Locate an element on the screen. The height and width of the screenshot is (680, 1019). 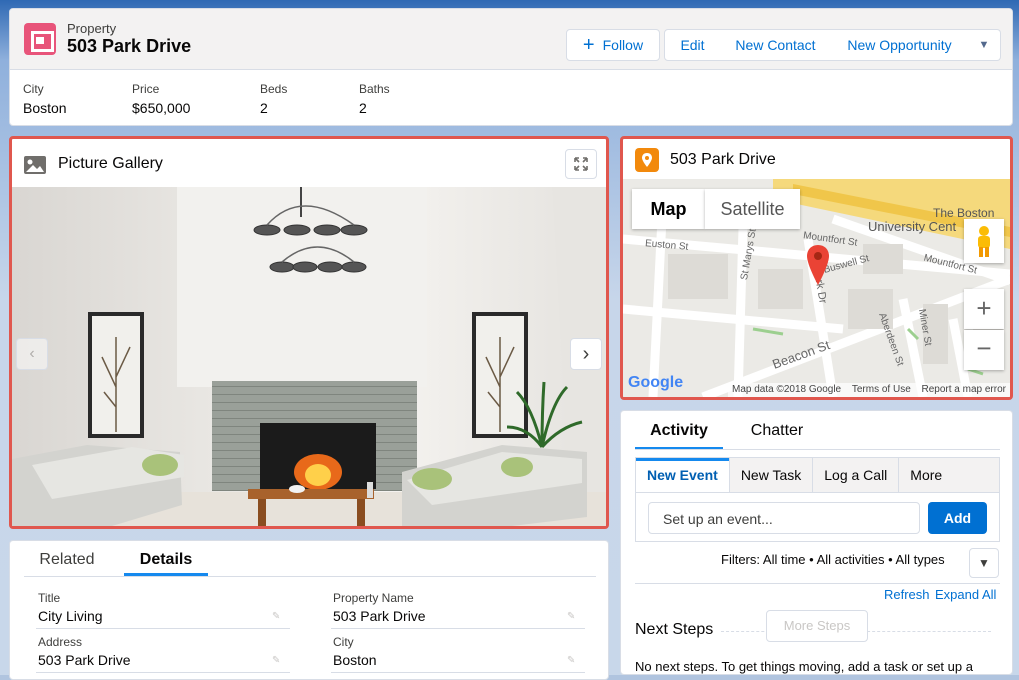
chevron-down-icon: ▼ is located at coordinates (984, 45).